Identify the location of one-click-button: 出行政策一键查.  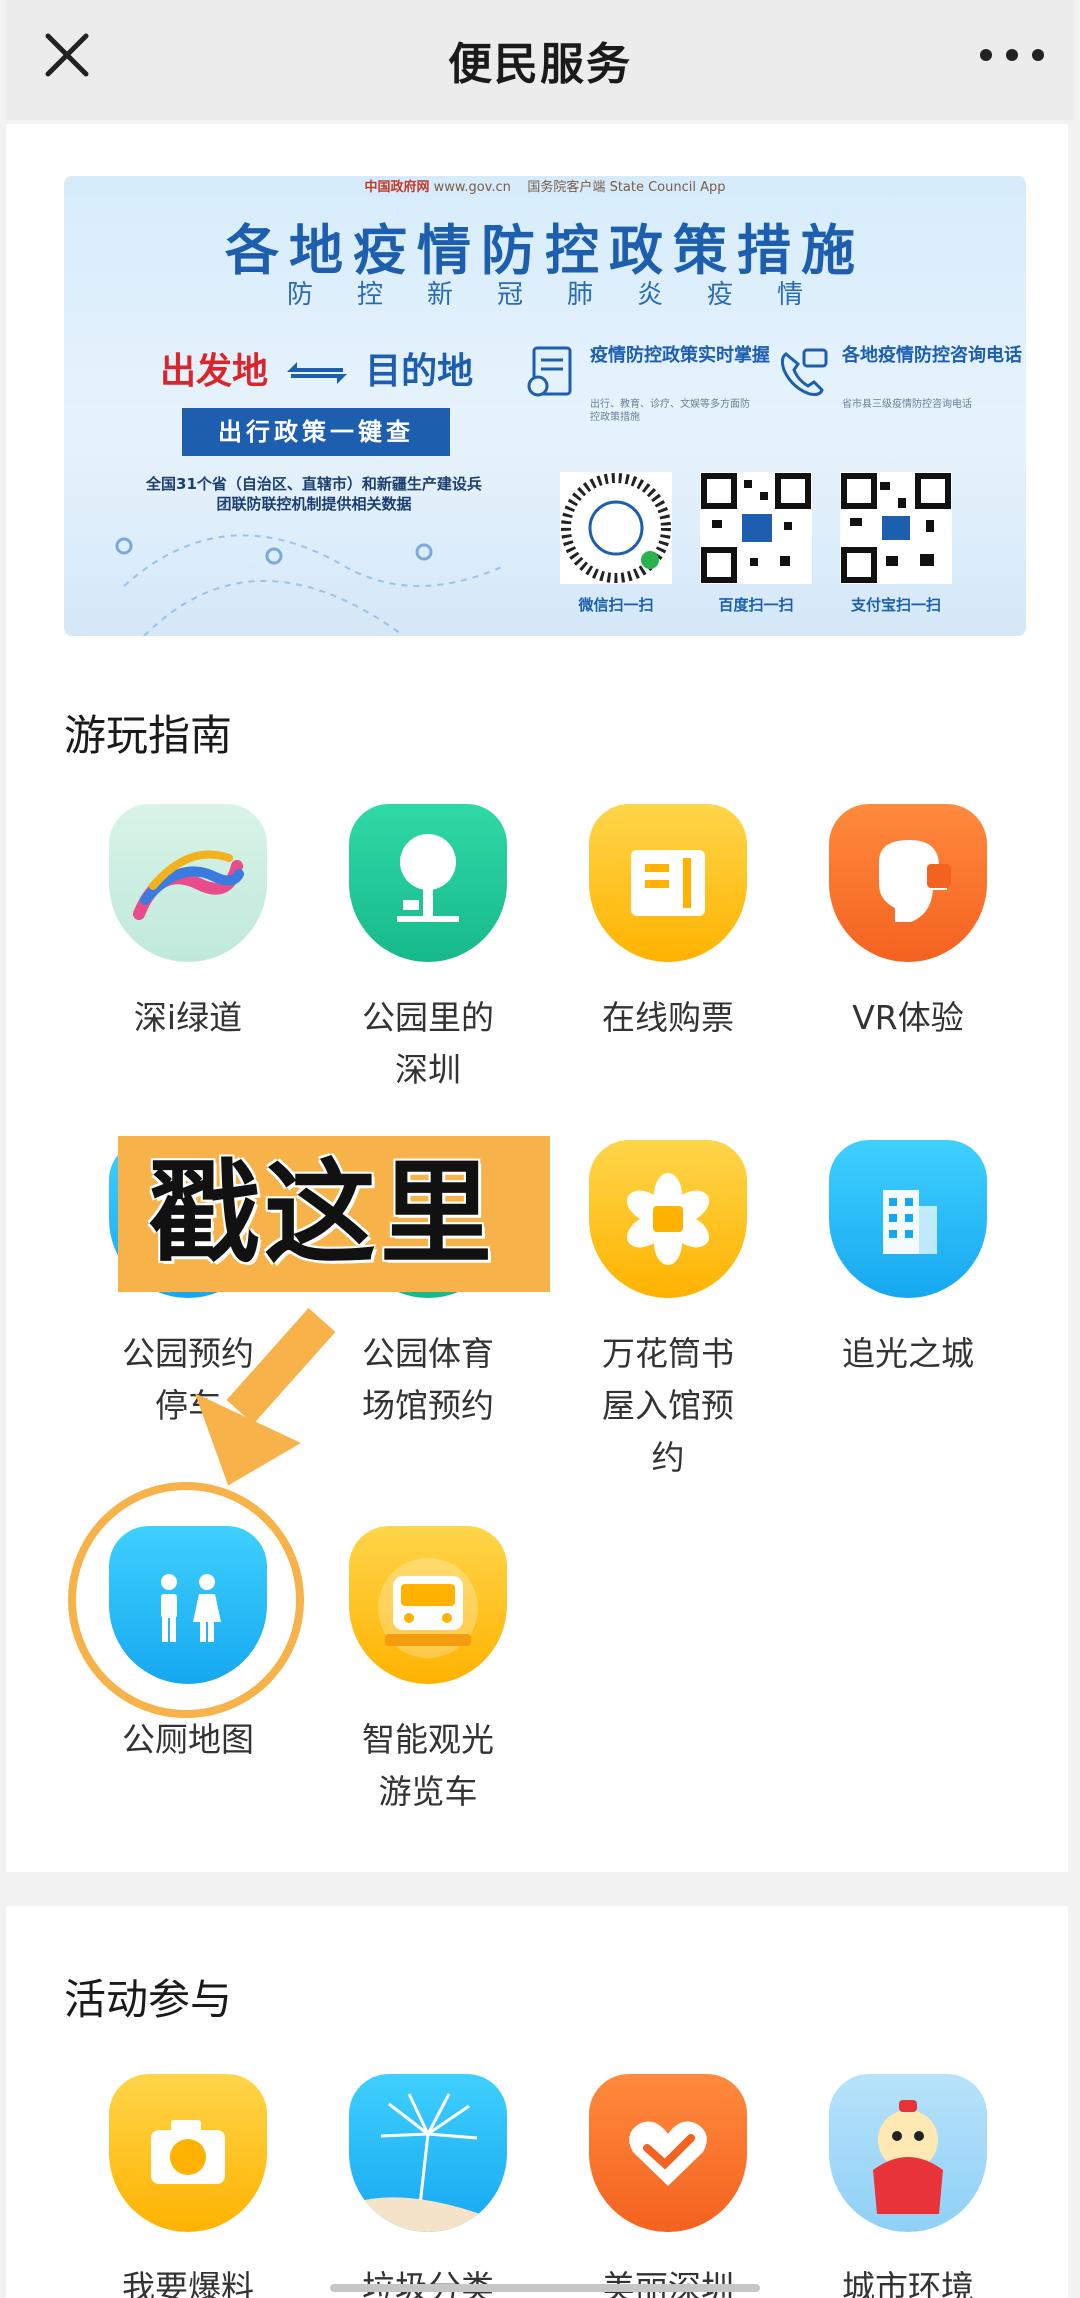
(316, 432).